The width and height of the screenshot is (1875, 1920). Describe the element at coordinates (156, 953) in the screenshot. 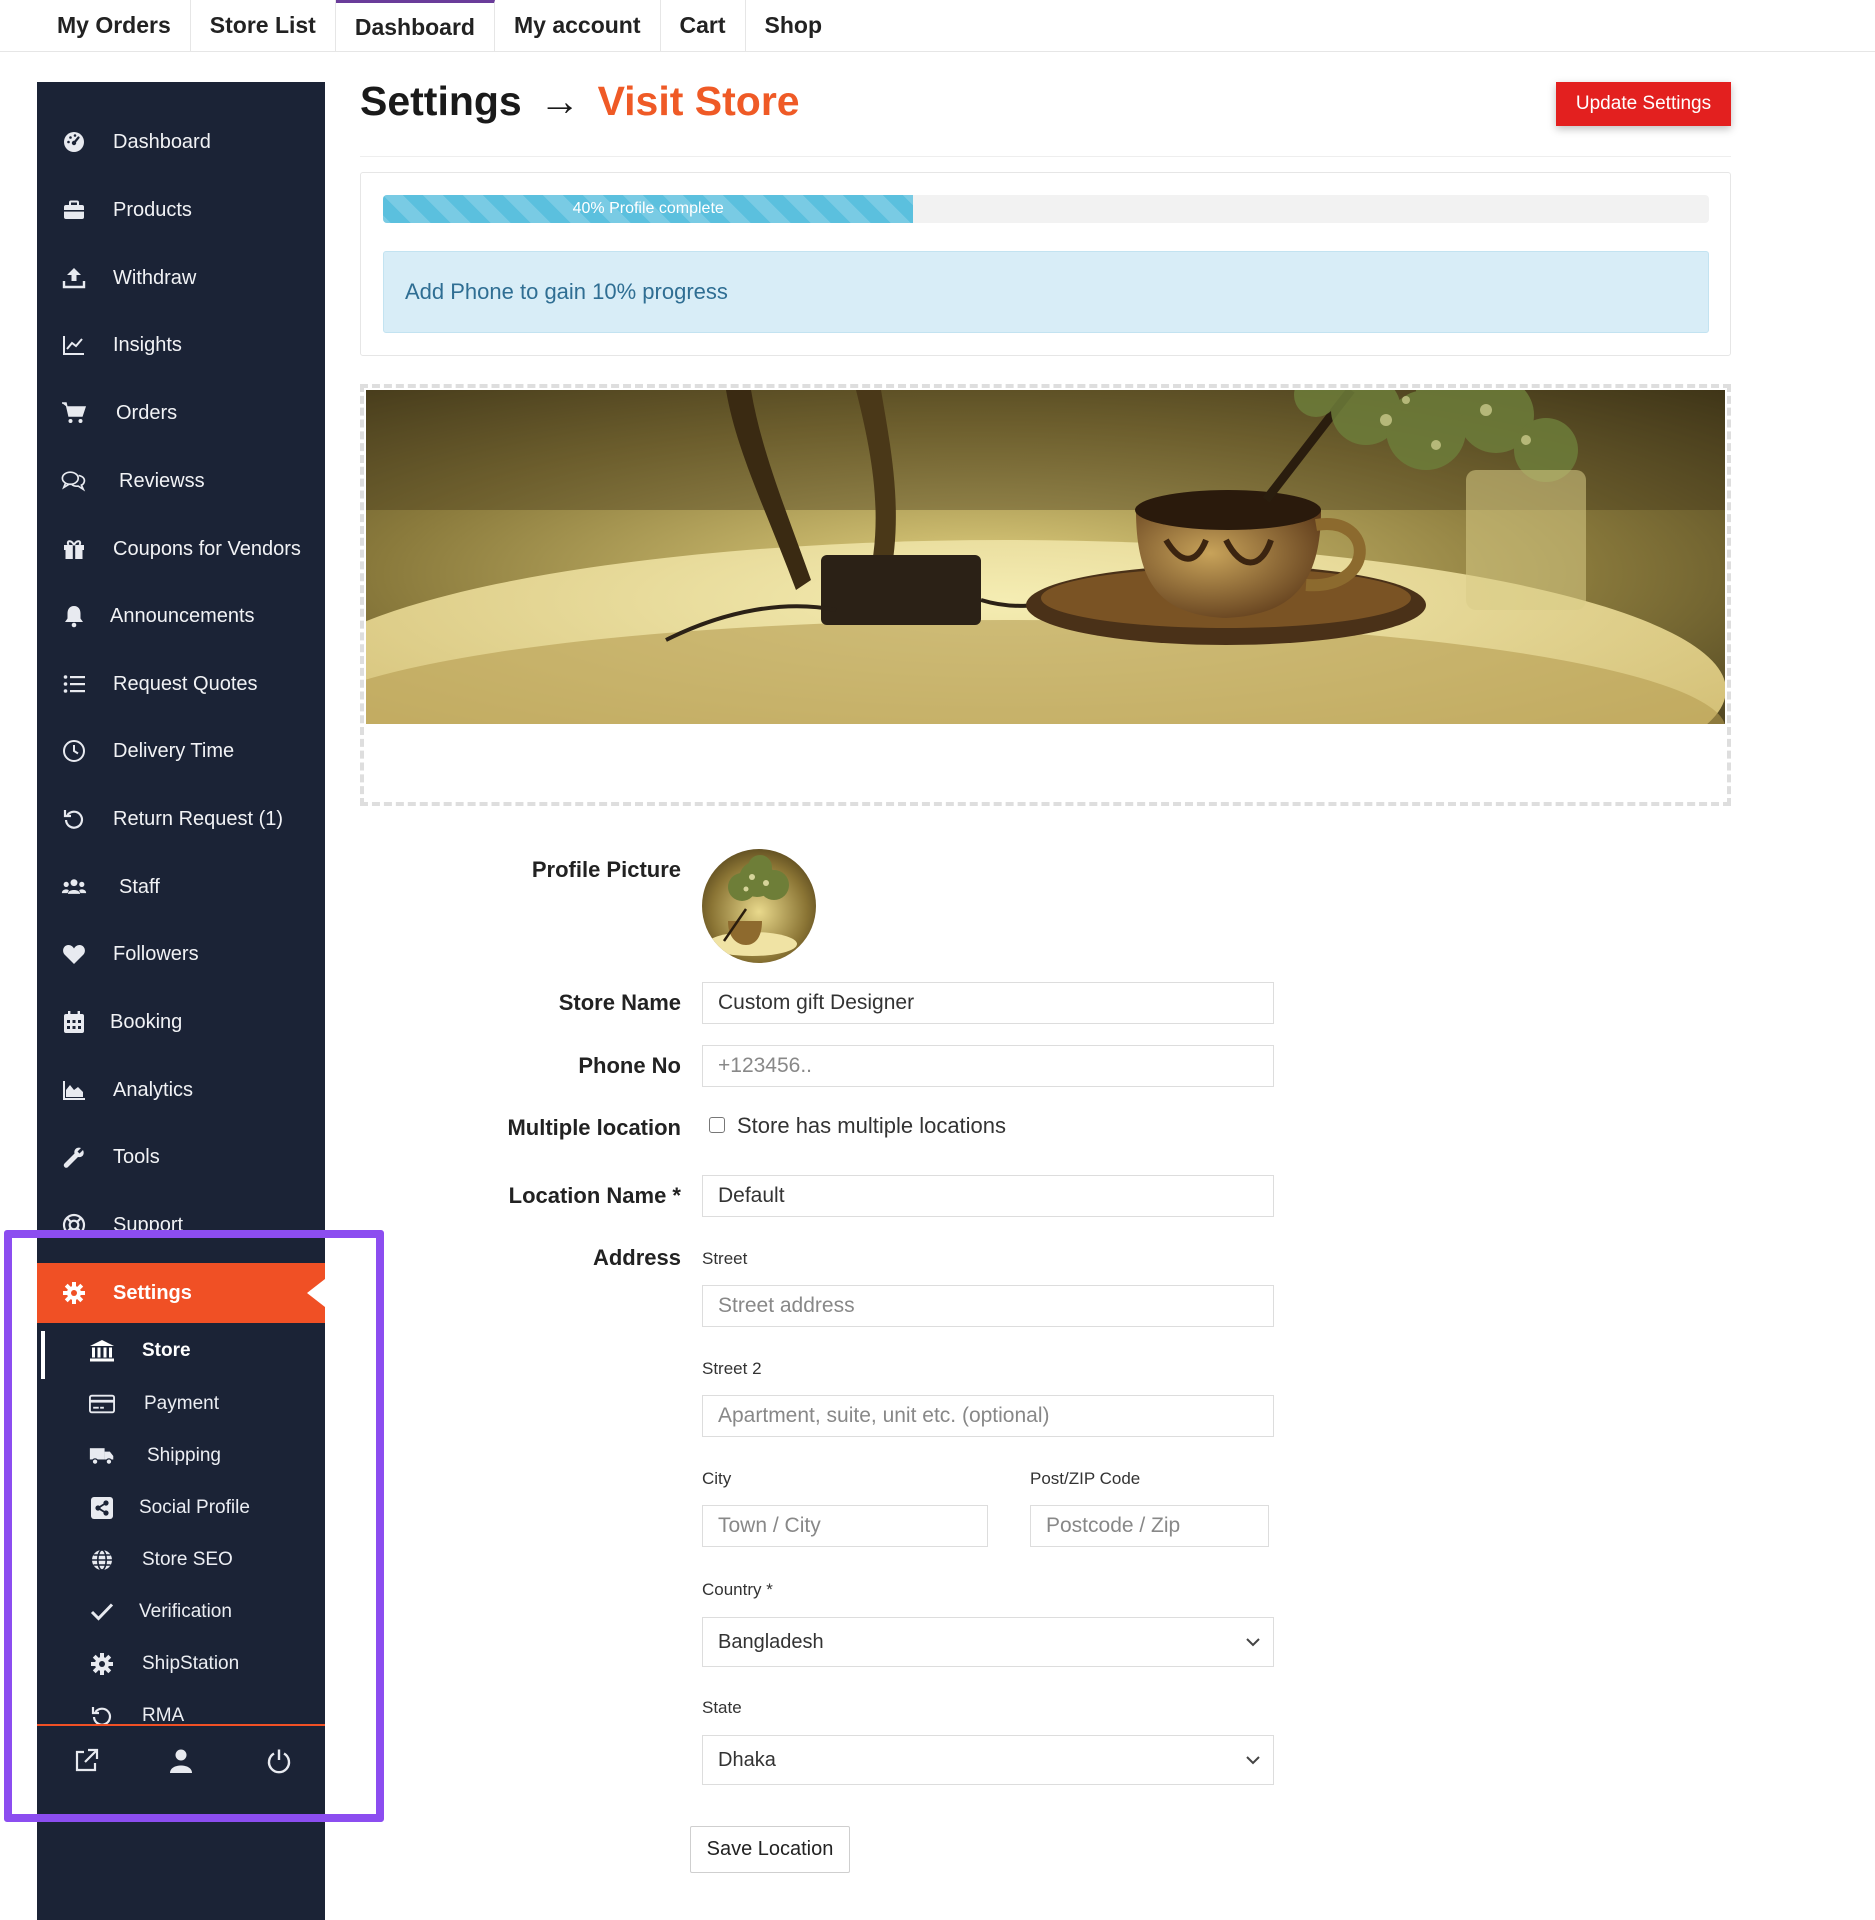

I see `sidebar-item-label: Followers` at that location.